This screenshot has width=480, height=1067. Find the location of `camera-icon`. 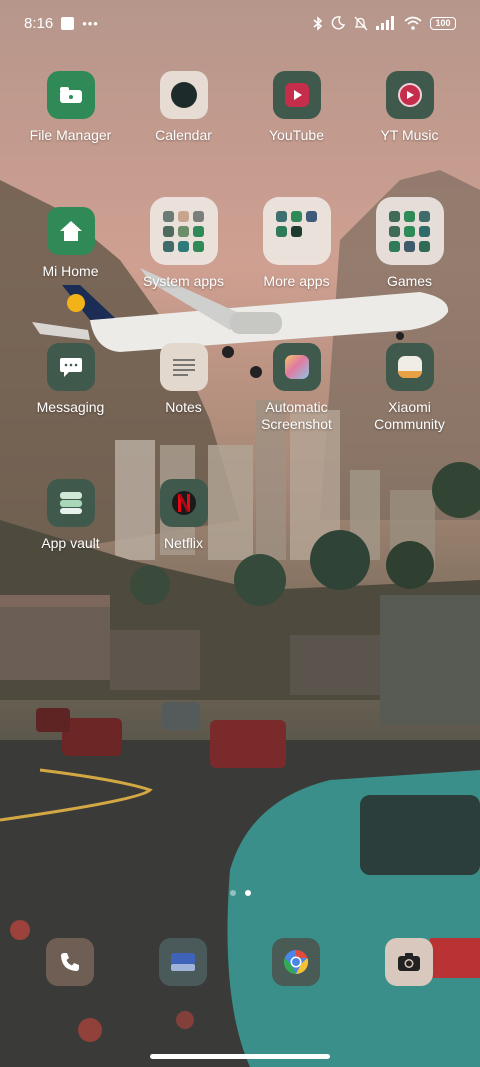

camera-icon is located at coordinates (409, 962).